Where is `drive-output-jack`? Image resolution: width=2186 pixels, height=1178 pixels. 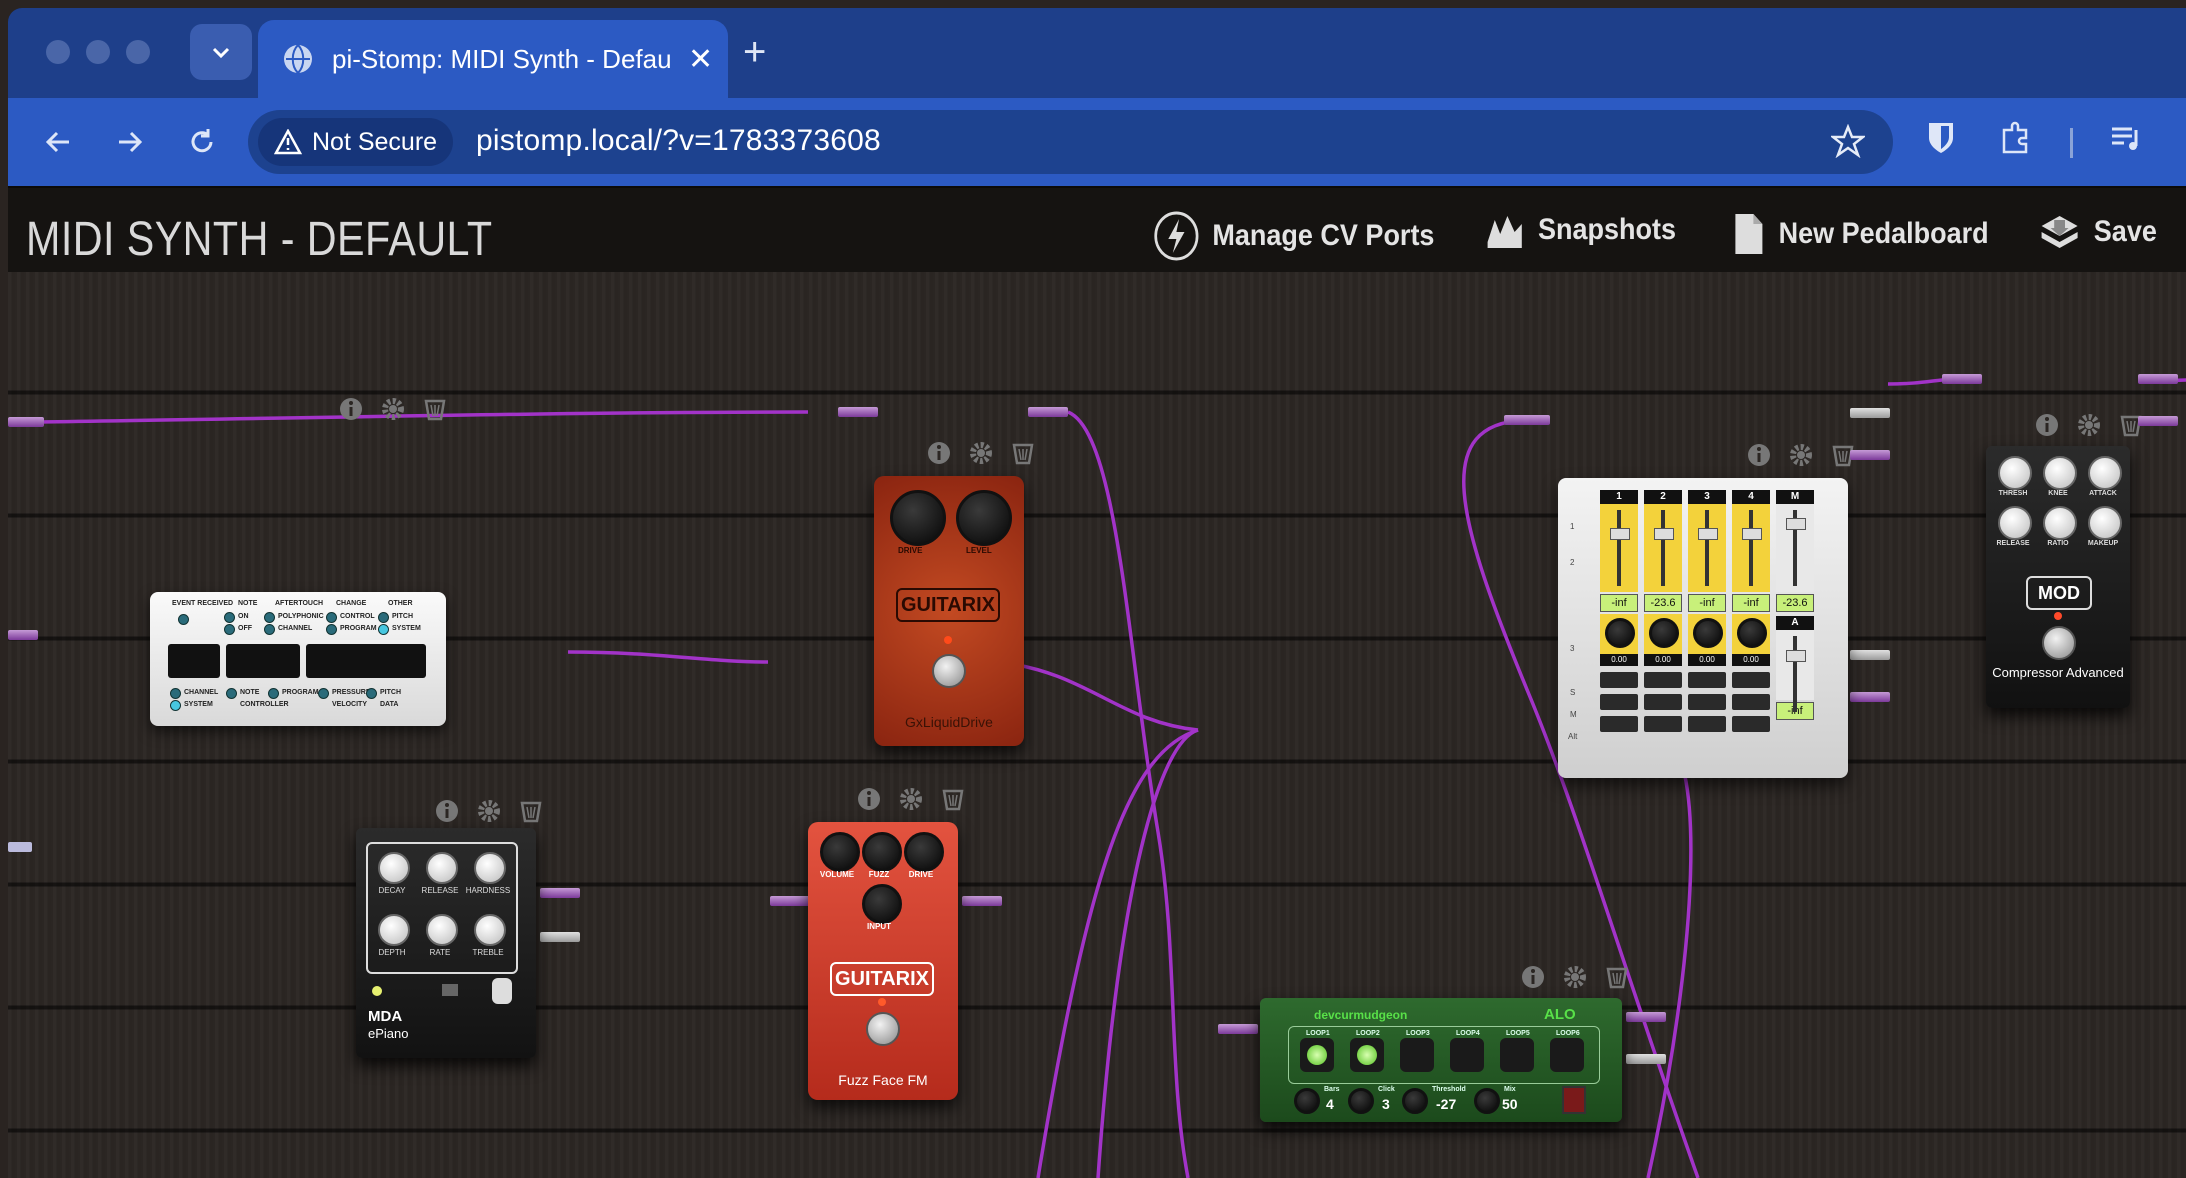 drive-output-jack is located at coordinates (1048, 412).